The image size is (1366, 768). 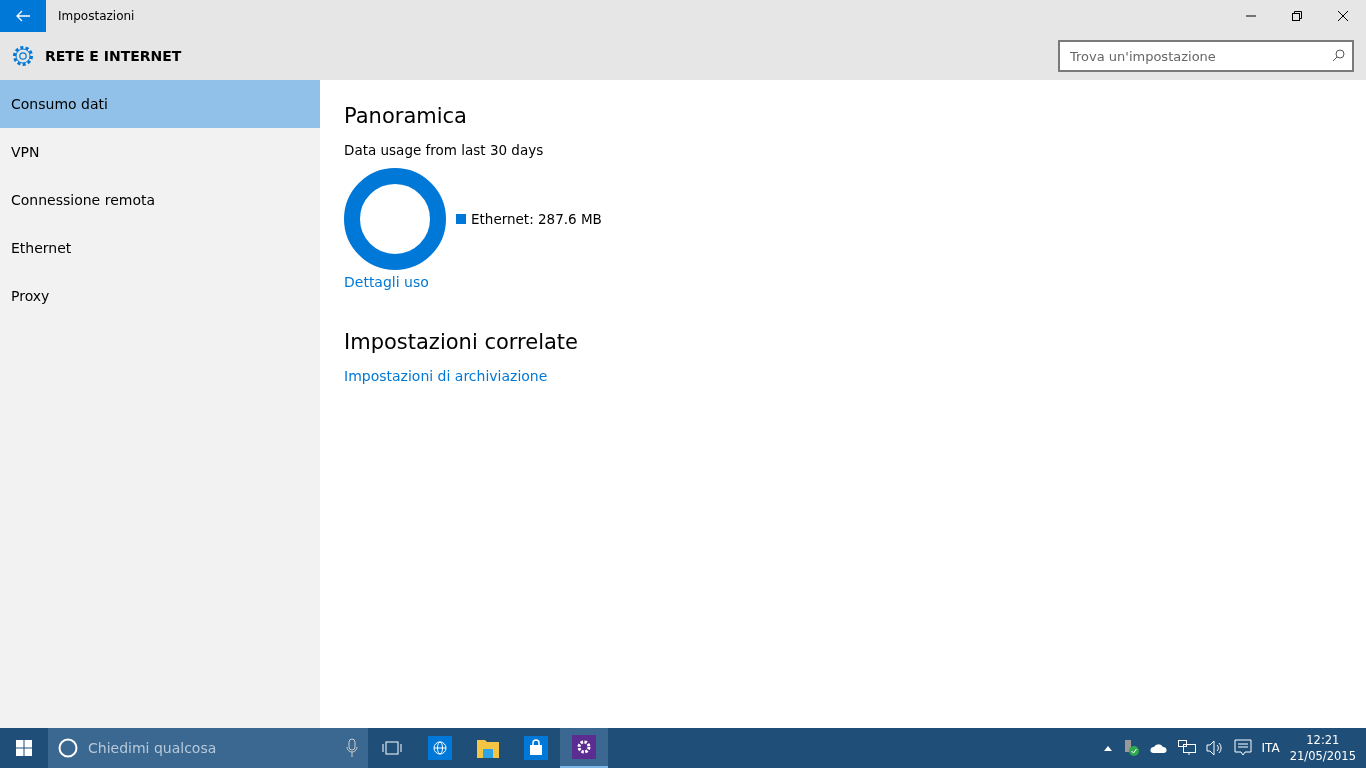 What do you see at coordinates (1214, 748) in the screenshot?
I see `speaker-icon` at bounding box center [1214, 748].